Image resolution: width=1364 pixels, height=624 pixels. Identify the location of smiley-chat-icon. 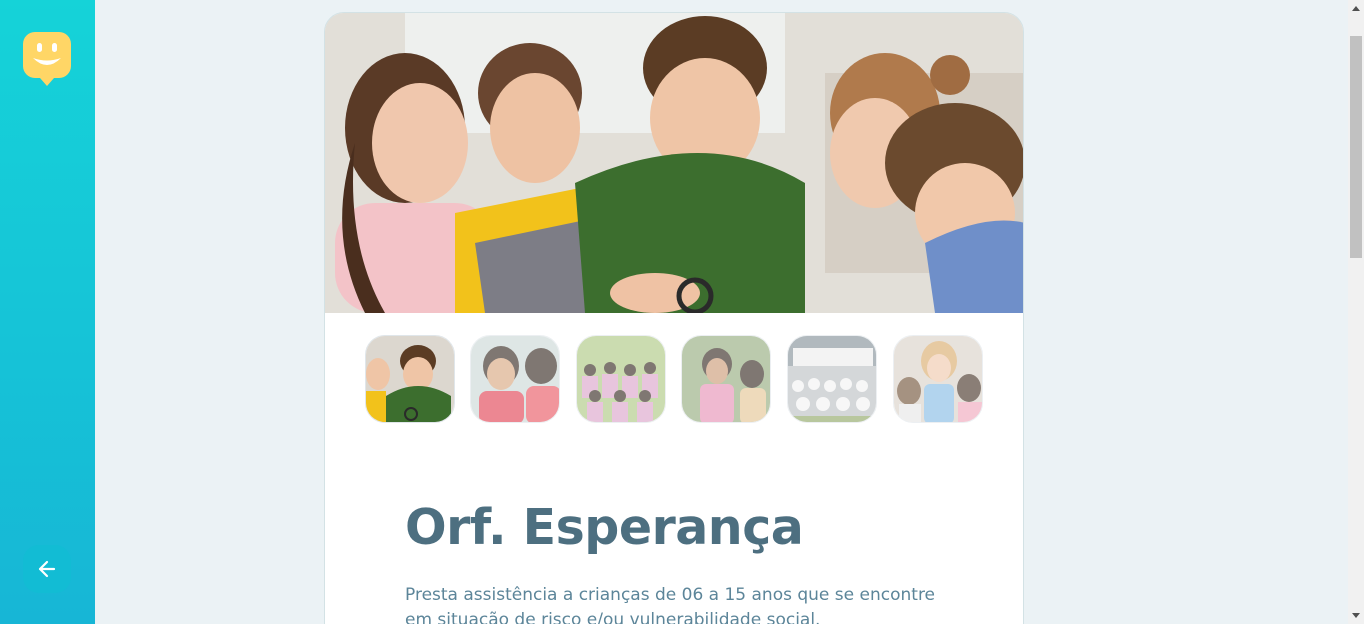
(47, 59).